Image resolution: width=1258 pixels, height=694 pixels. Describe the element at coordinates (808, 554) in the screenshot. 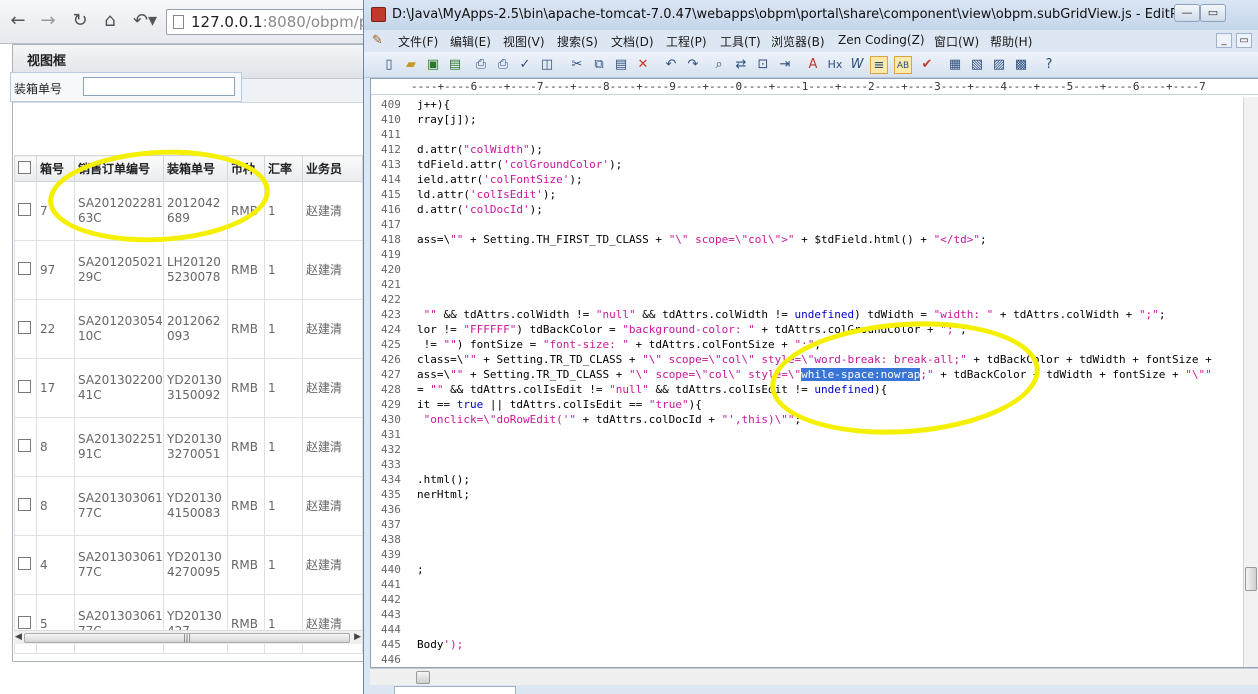

I see `code-line: 439` at that location.